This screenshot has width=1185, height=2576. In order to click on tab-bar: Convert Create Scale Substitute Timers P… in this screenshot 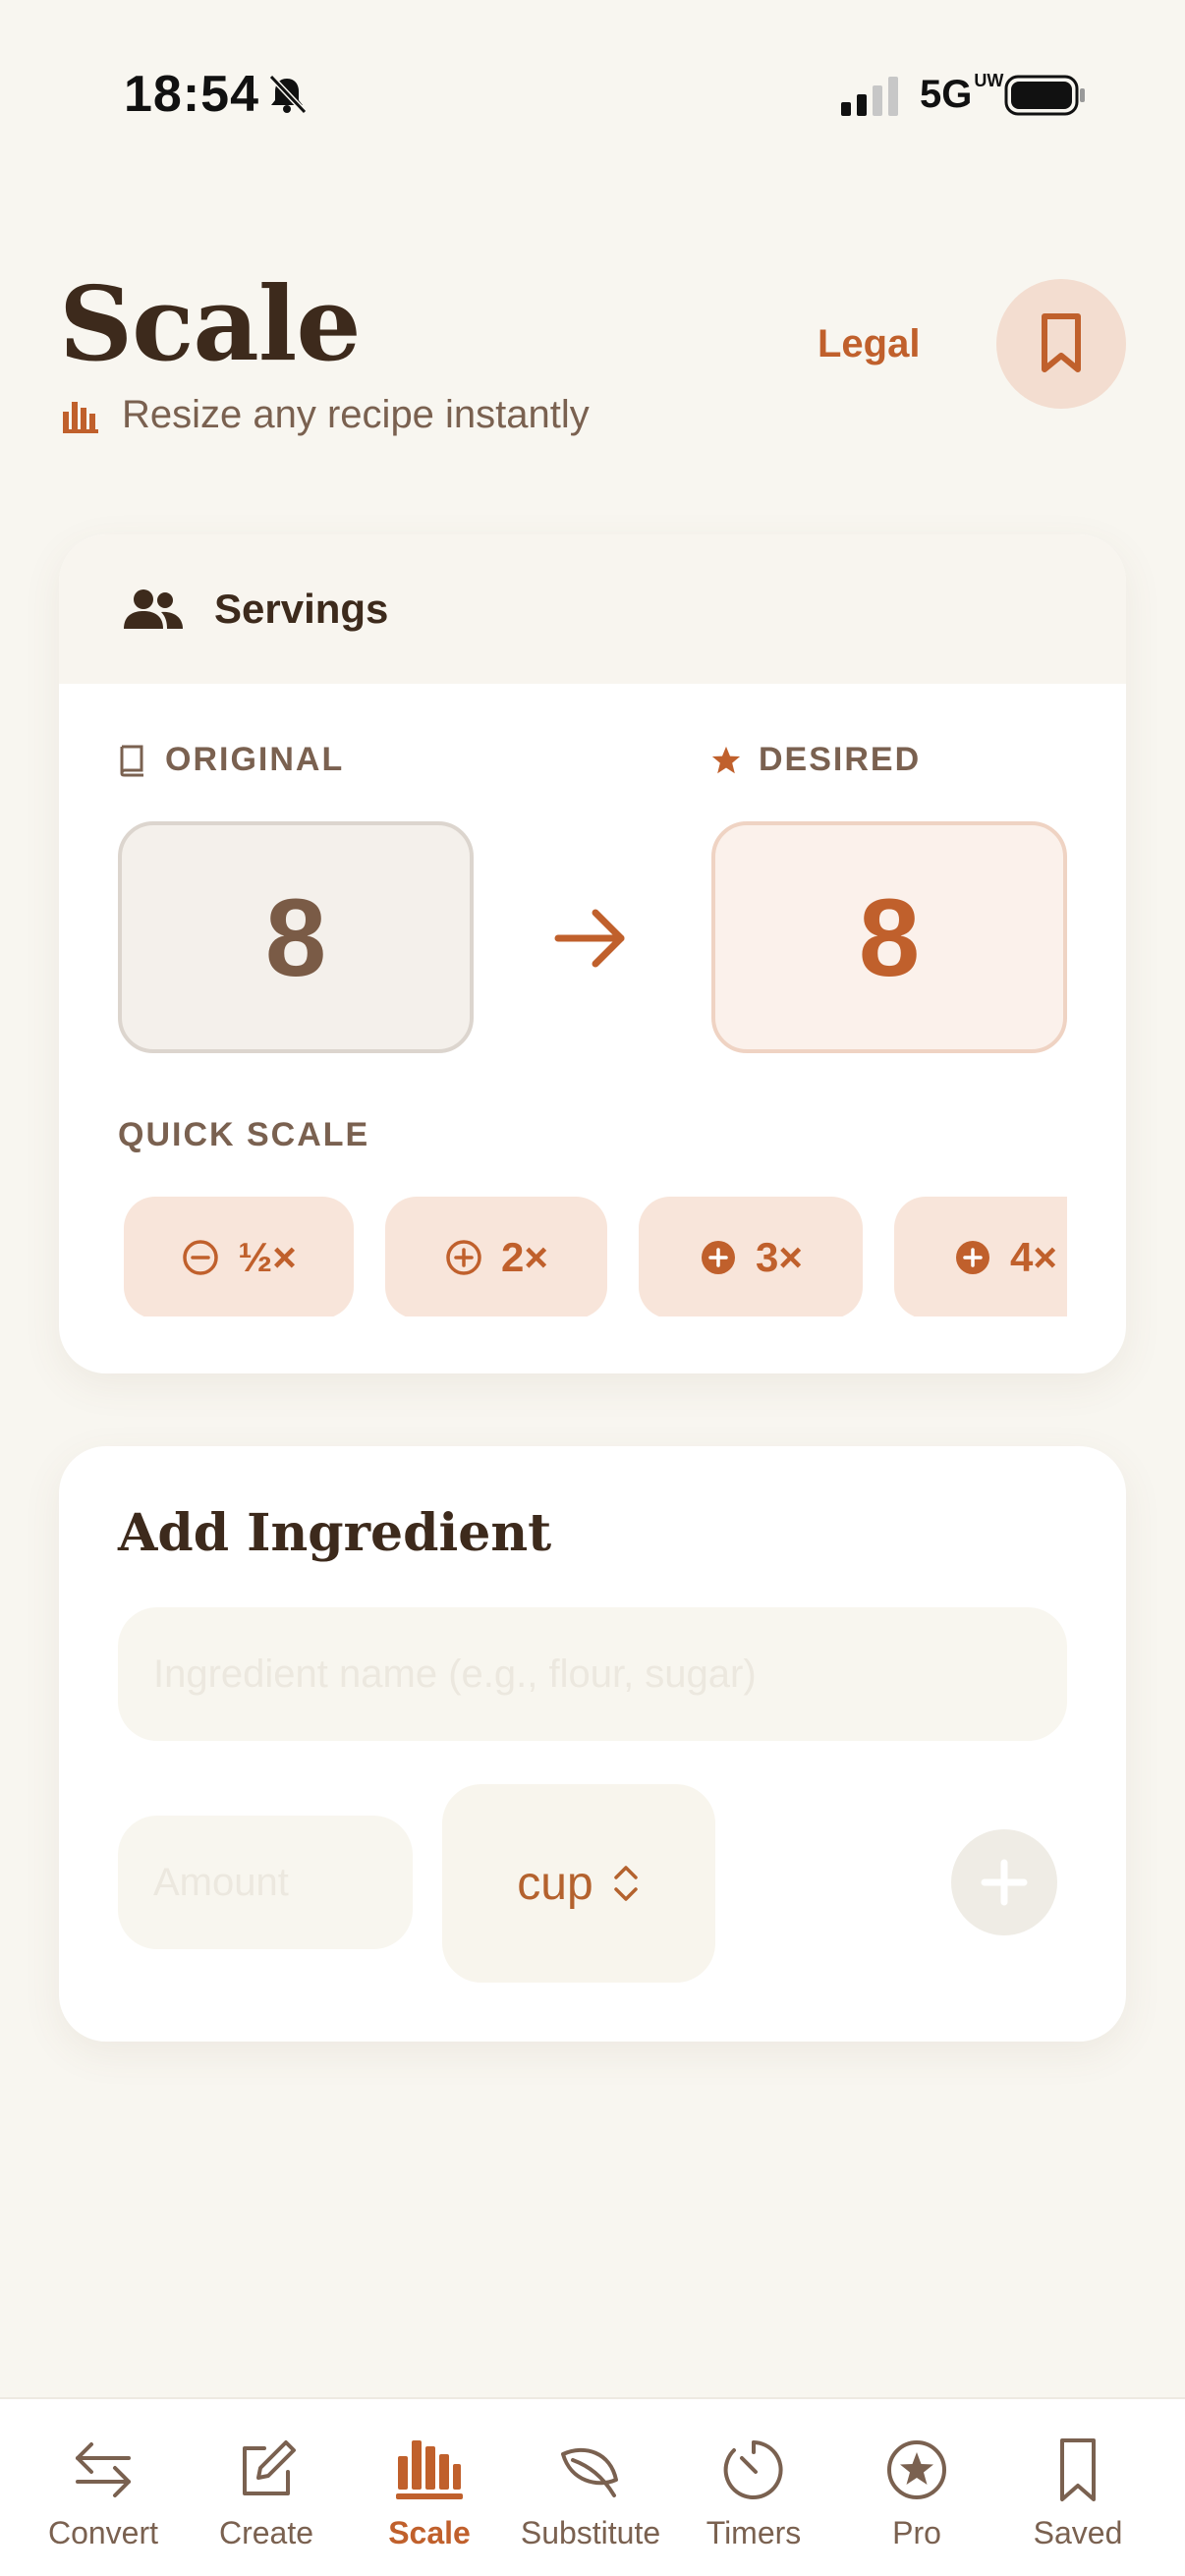, I will do `click(592, 2486)`.